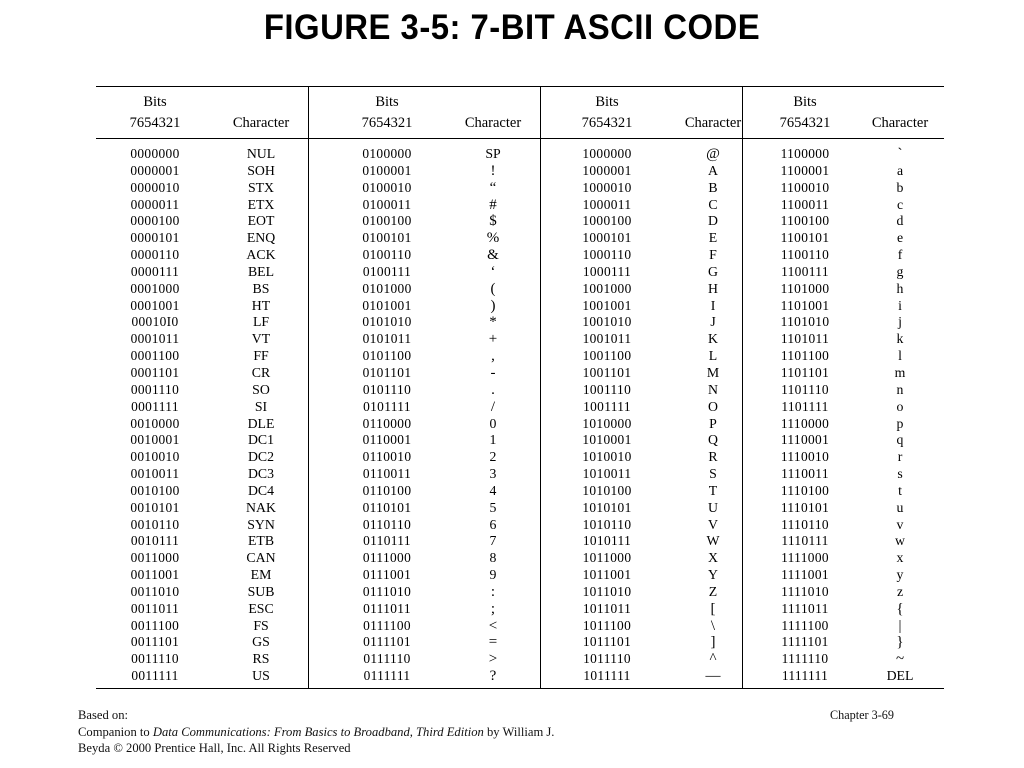 Image resolution: width=1024 pixels, height=768 pixels. I want to click on table-bottom-rule, so click(520, 688).